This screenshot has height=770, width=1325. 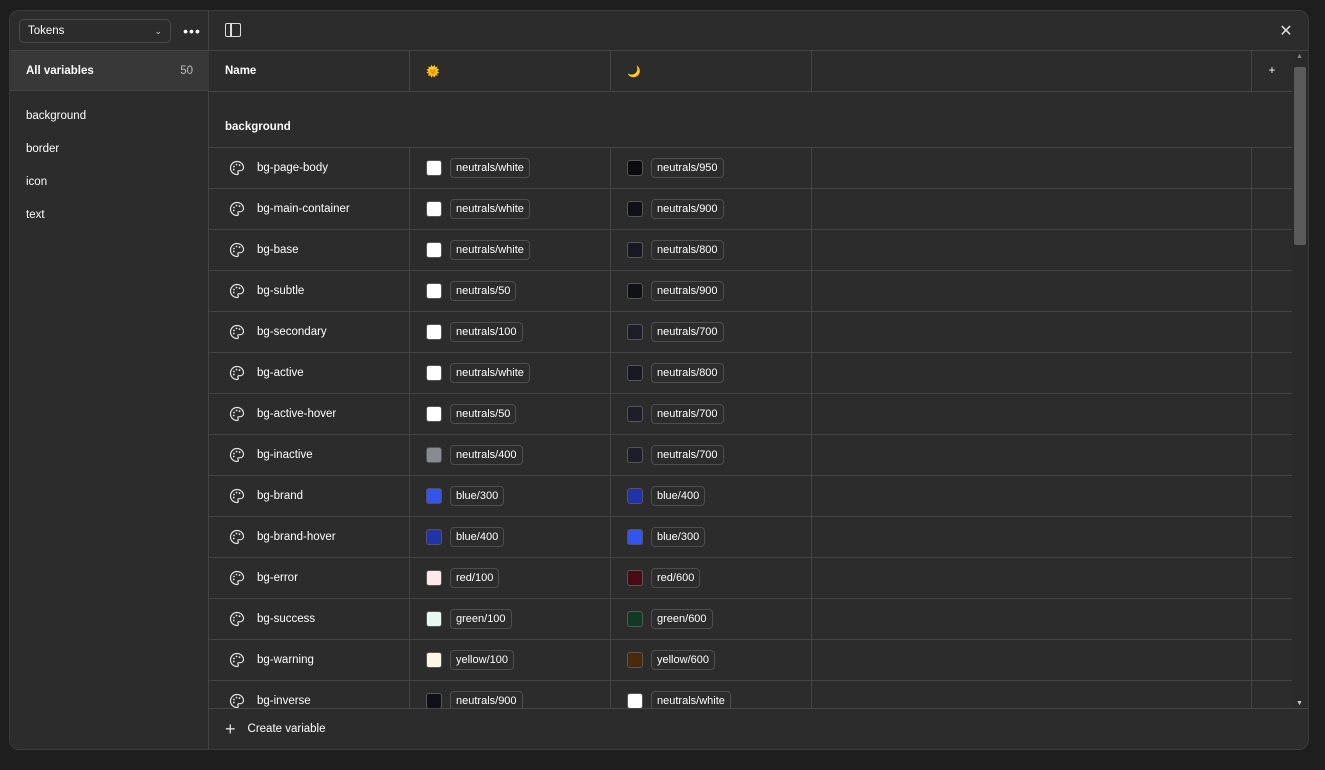 I want to click on table-row: bg-active-hover neutrals/50 neutrals/700, so click(x=750, y=414).